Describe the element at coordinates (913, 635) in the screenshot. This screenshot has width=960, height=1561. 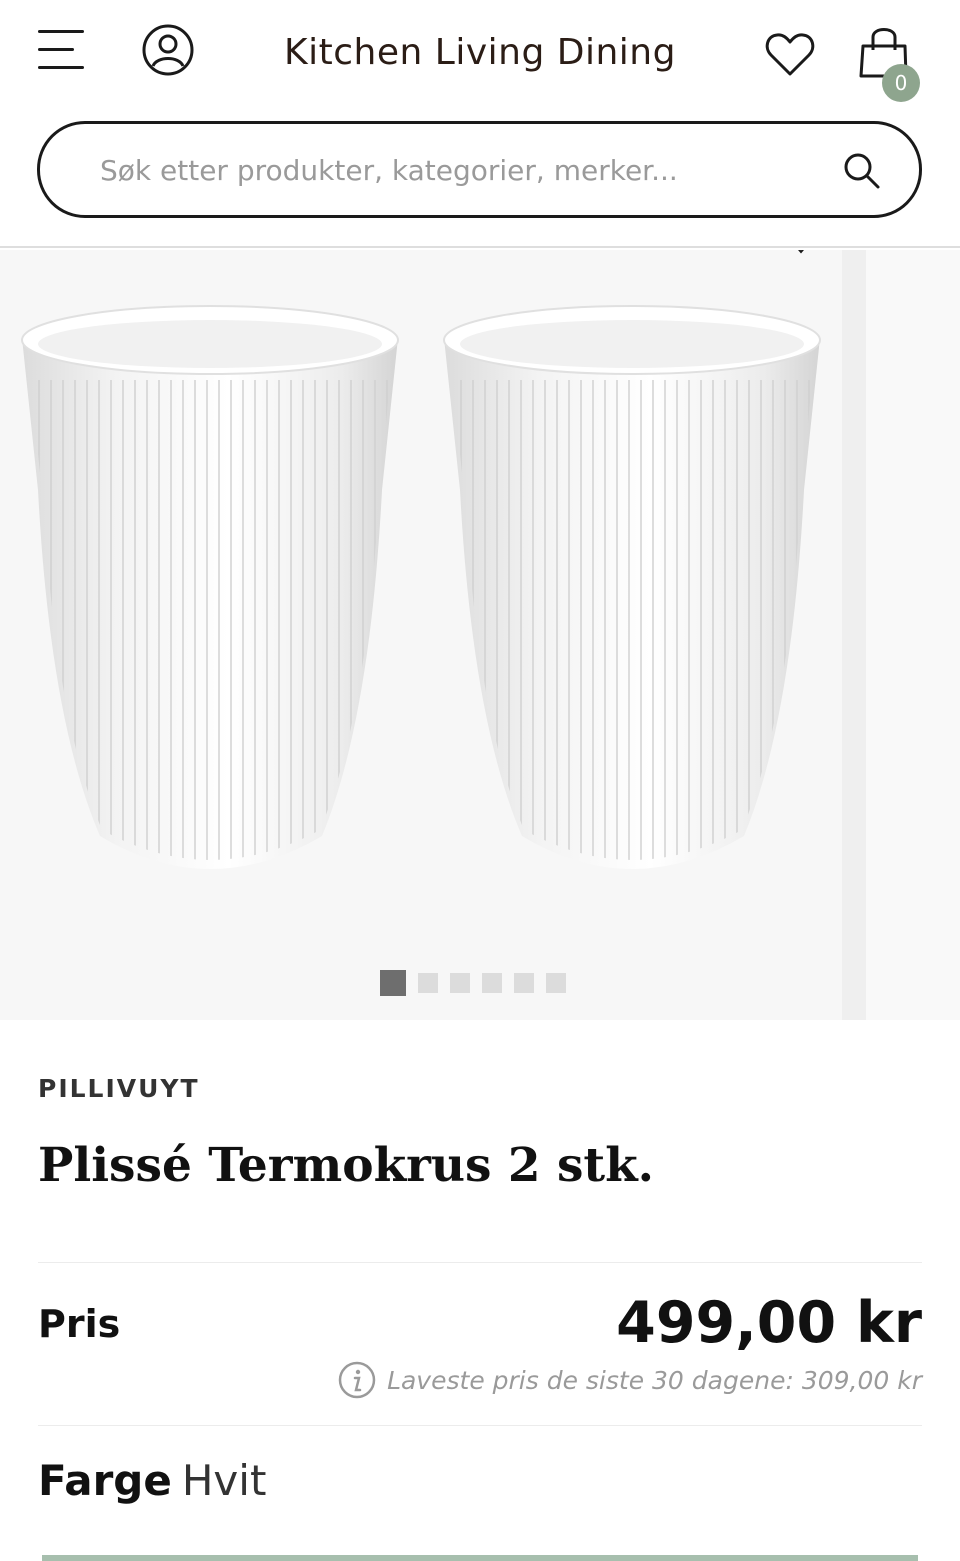
I see `gallery-edge` at that location.